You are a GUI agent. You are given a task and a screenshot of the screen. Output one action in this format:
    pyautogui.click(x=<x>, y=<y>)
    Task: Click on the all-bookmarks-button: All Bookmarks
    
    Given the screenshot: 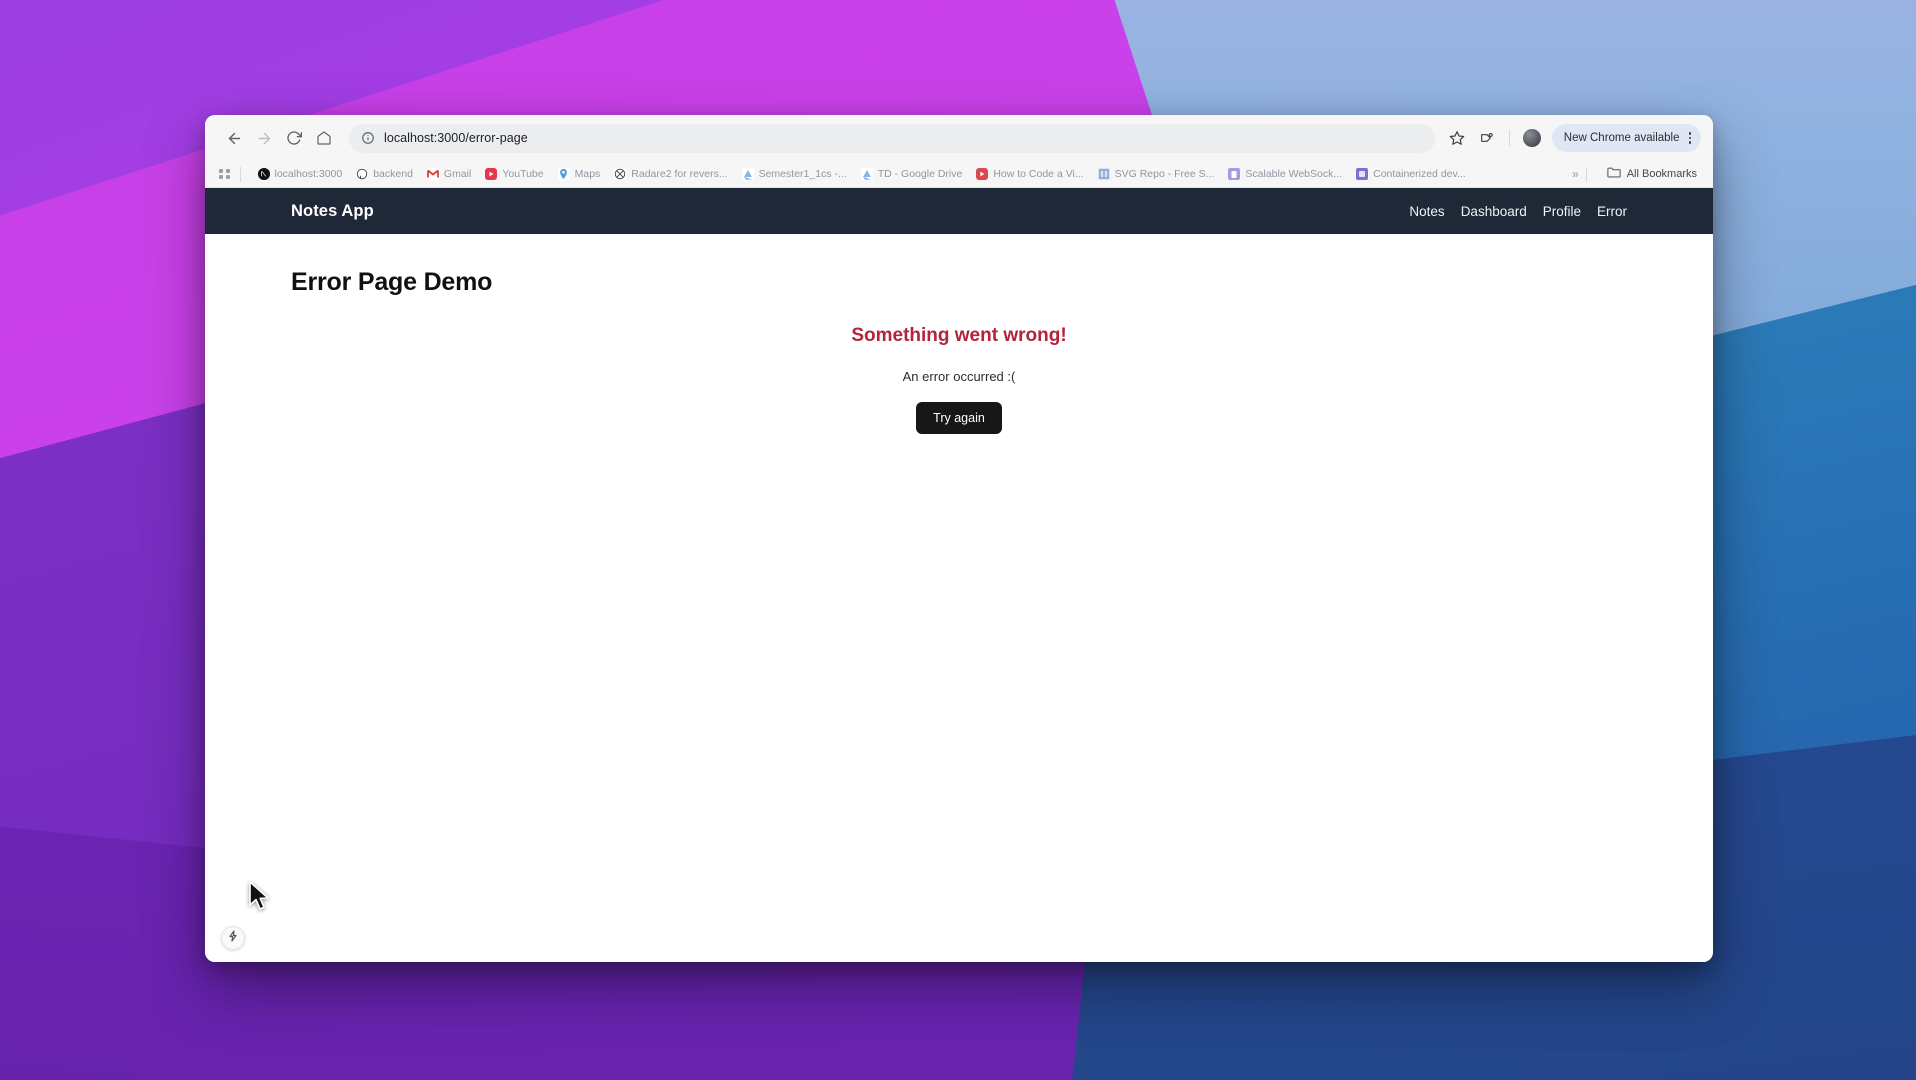 What is the action you would take?
    pyautogui.click(x=1652, y=174)
    